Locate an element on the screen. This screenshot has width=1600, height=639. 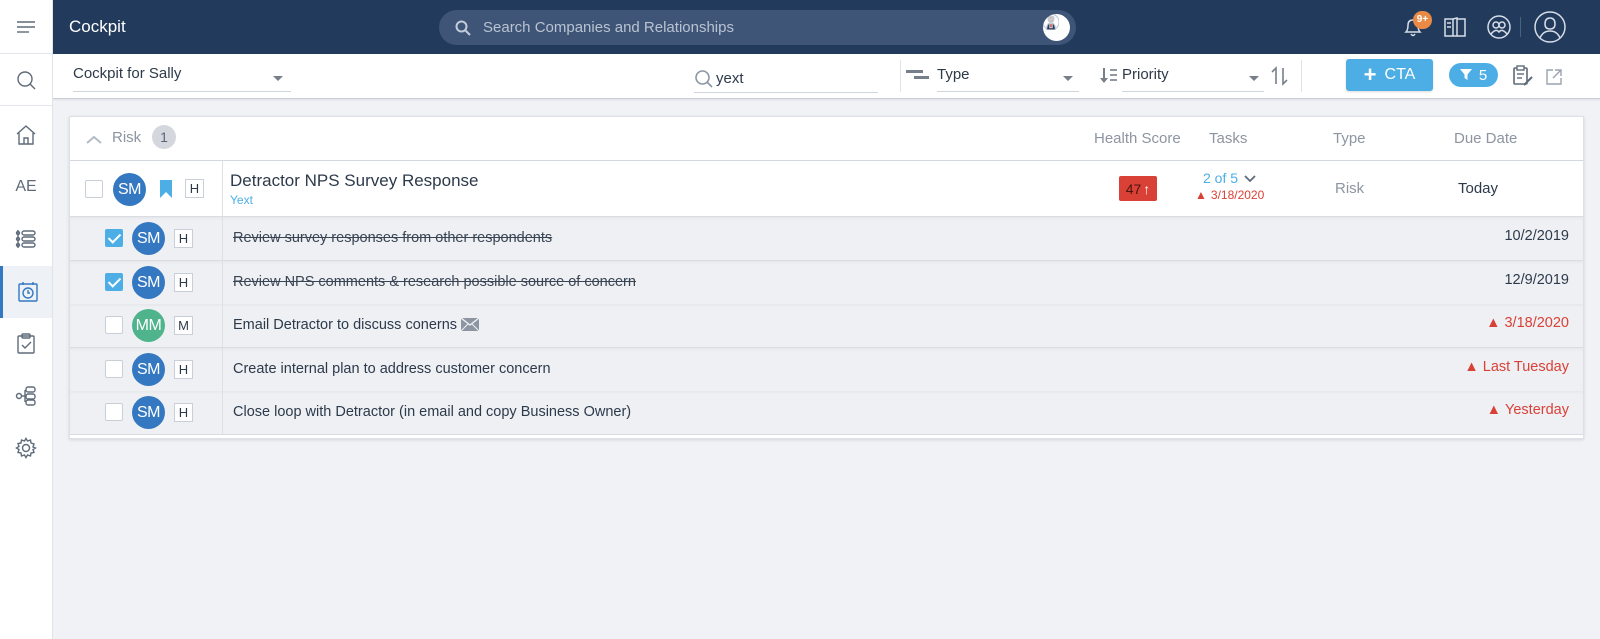
rail-item-ae: AE is located at coordinates (26, 187).